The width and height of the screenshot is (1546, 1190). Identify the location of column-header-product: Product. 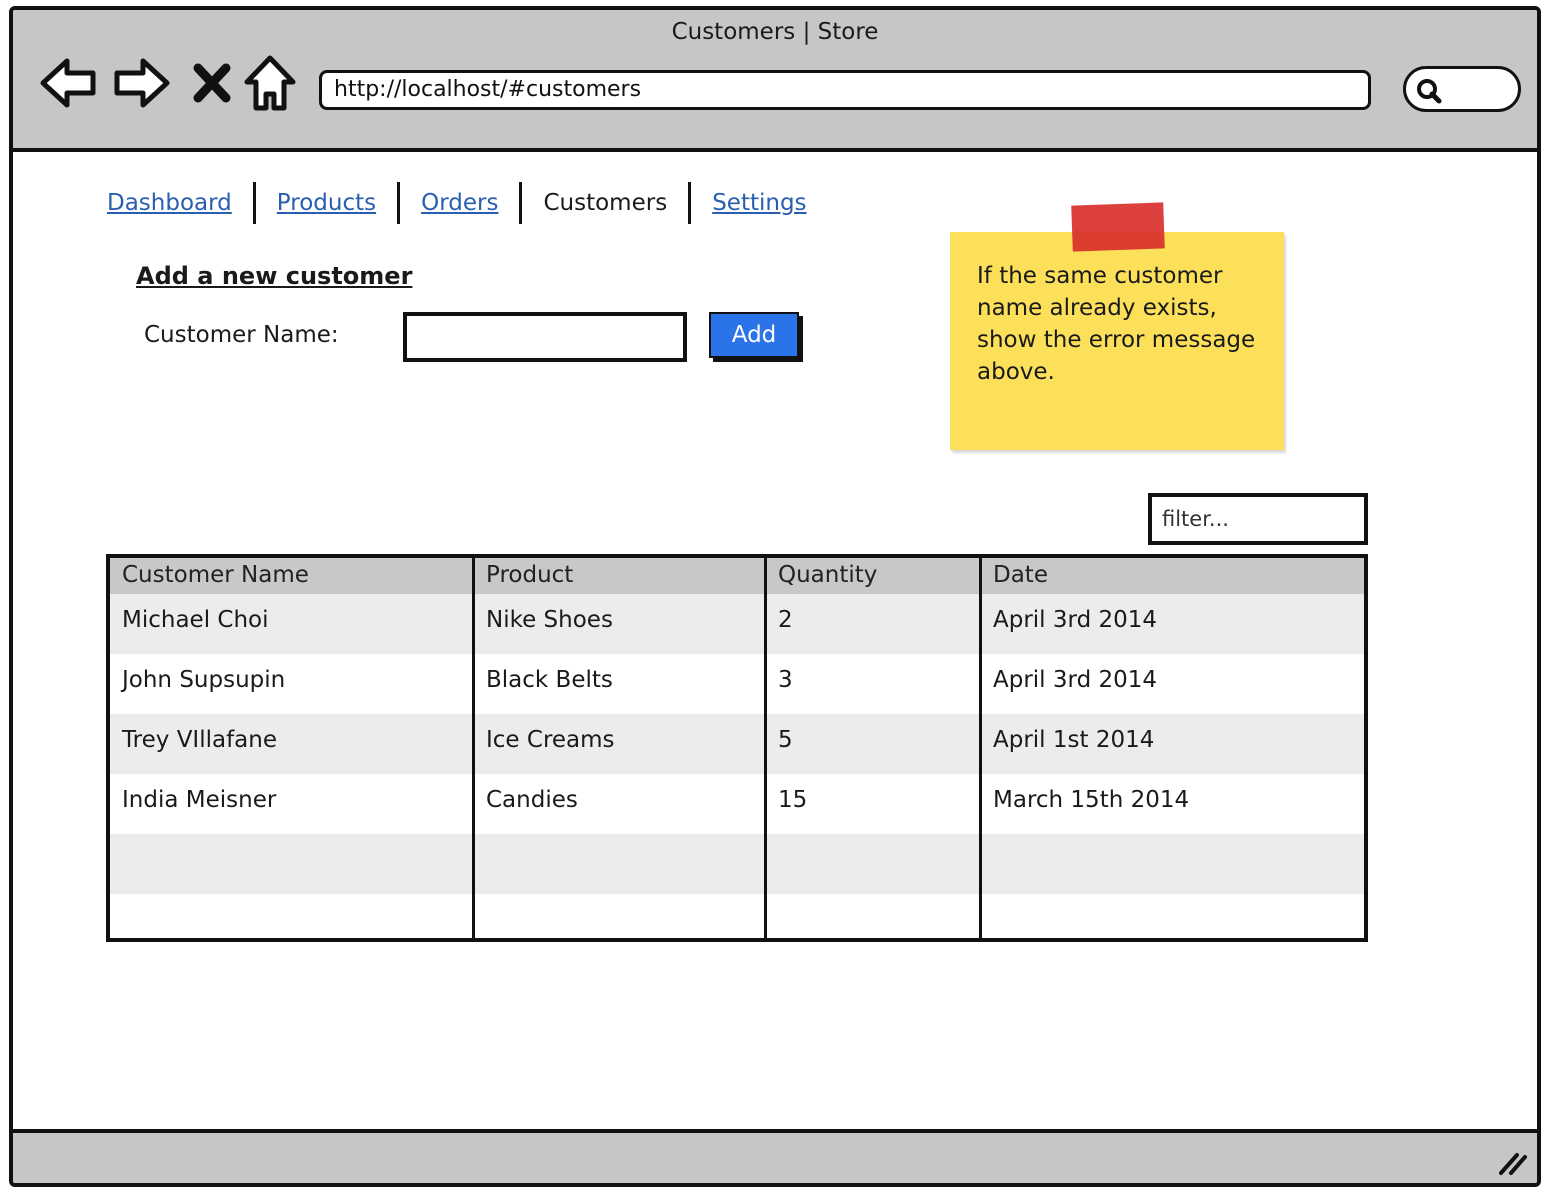
(620, 576).